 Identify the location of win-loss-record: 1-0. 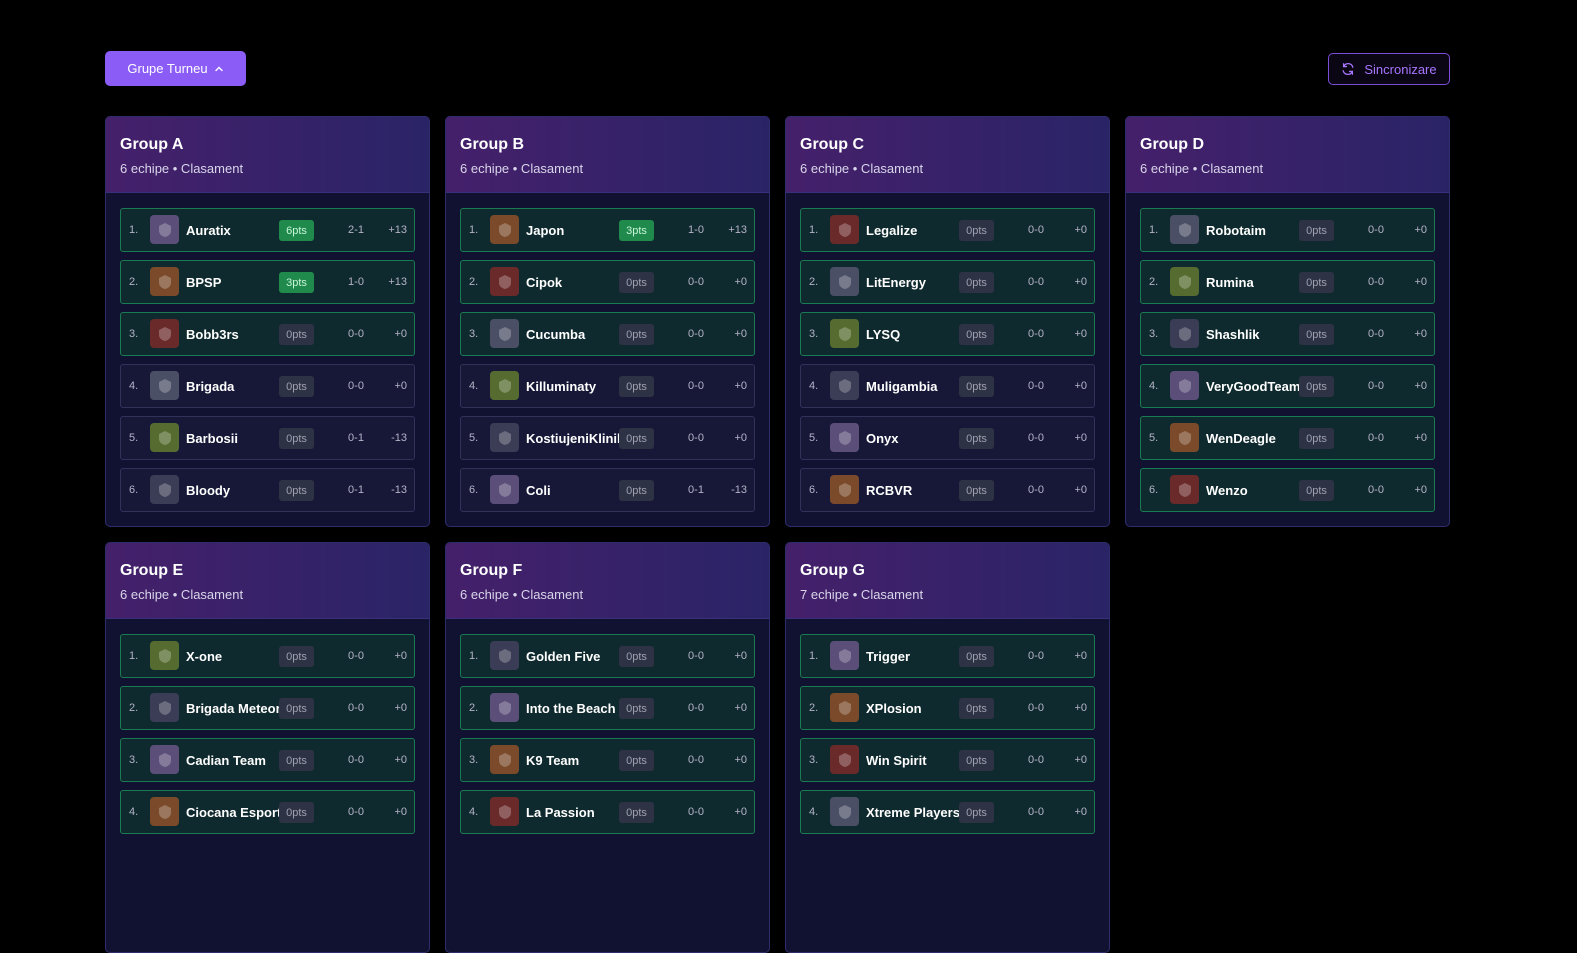
(696, 230).